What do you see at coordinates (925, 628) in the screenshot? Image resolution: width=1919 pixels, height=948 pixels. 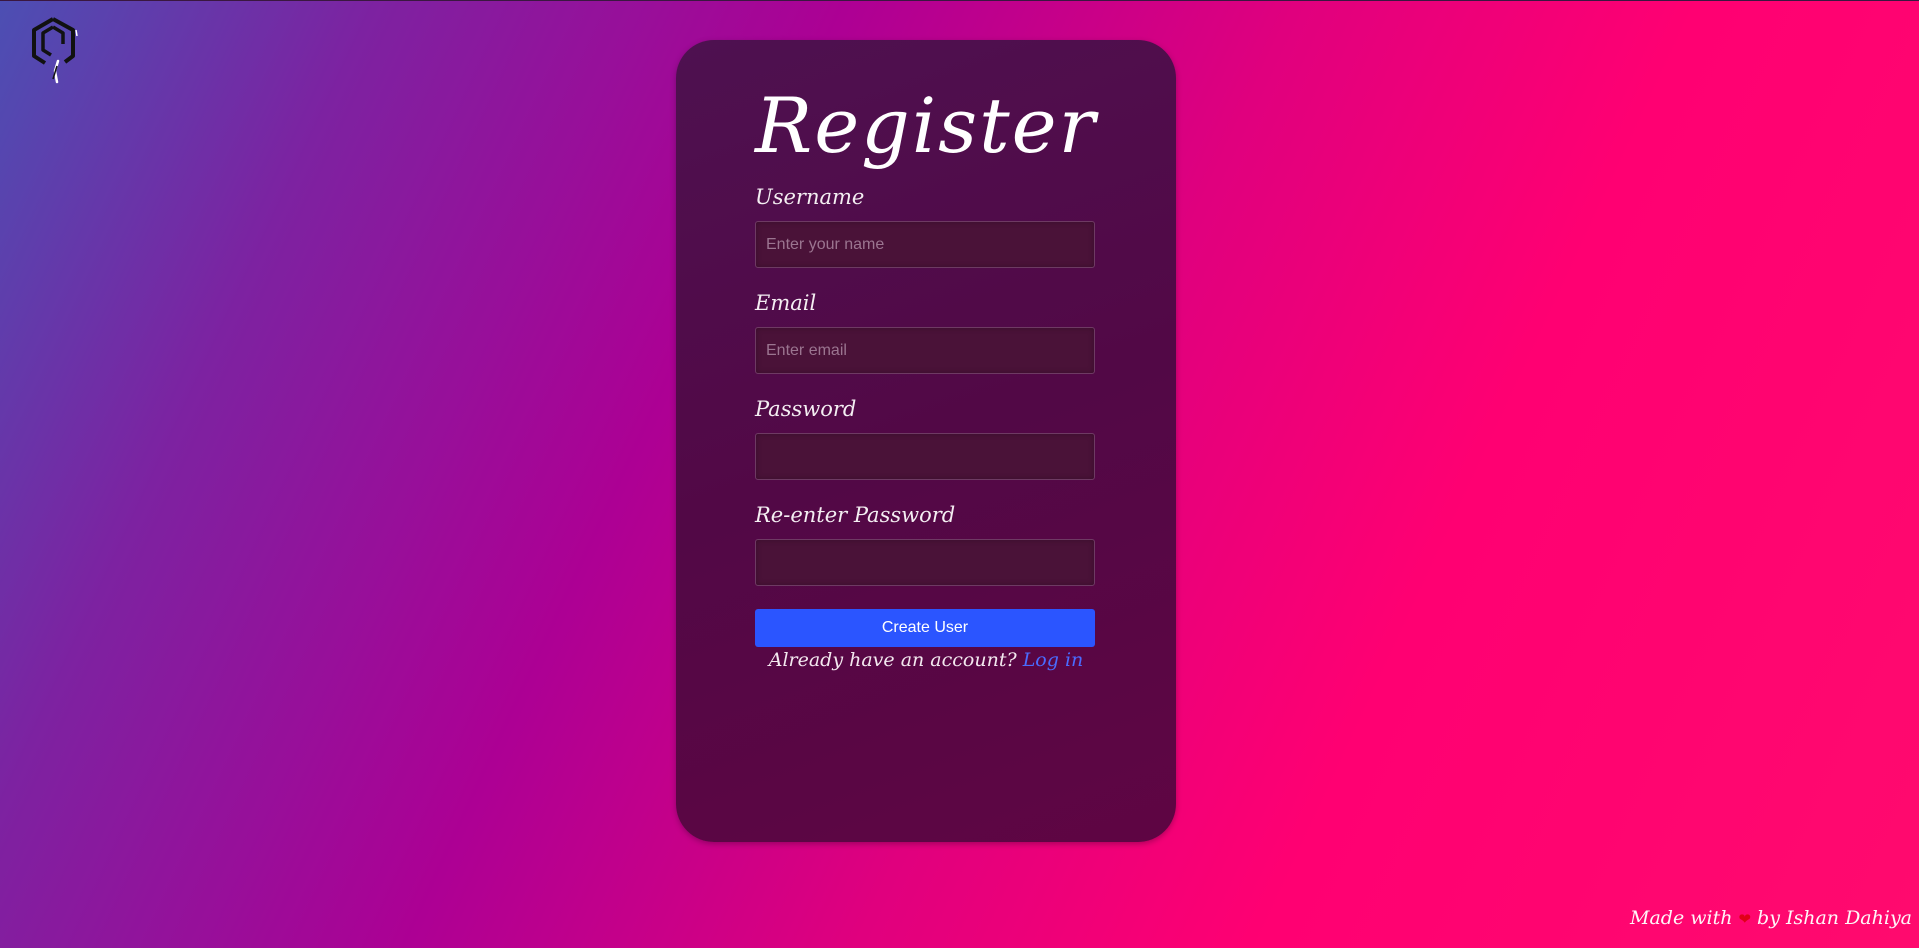 I see `create-user-button: Create User` at bounding box center [925, 628].